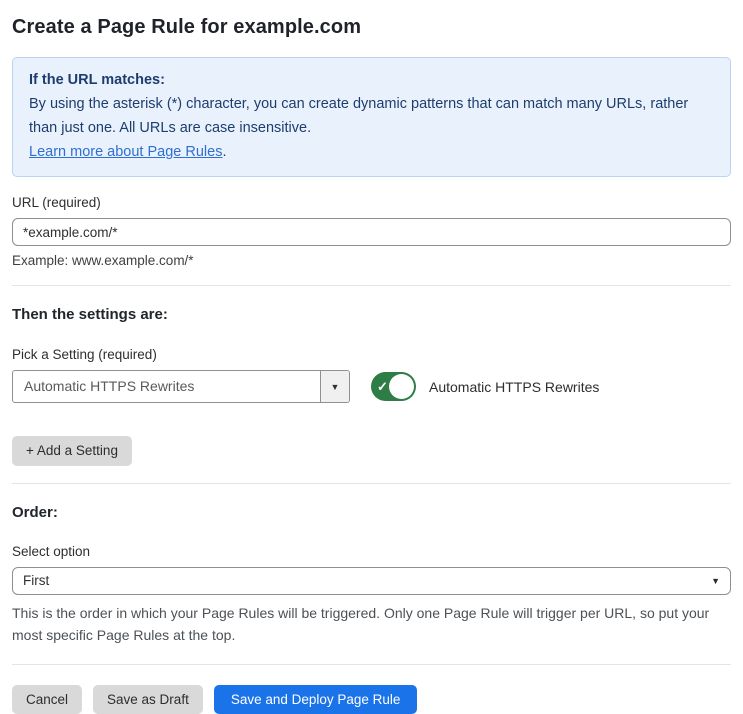 Image resolution: width=743 pixels, height=714 pixels. What do you see at coordinates (371, 202) in the screenshot?
I see `url-field-label: URL (required)` at bounding box center [371, 202].